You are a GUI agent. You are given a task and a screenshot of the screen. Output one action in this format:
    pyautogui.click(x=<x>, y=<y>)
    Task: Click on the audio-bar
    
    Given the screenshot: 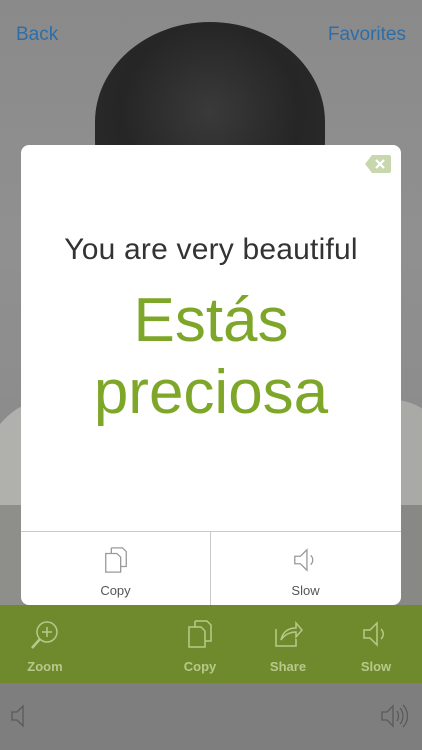 What is the action you would take?
    pyautogui.click(x=211, y=716)
    